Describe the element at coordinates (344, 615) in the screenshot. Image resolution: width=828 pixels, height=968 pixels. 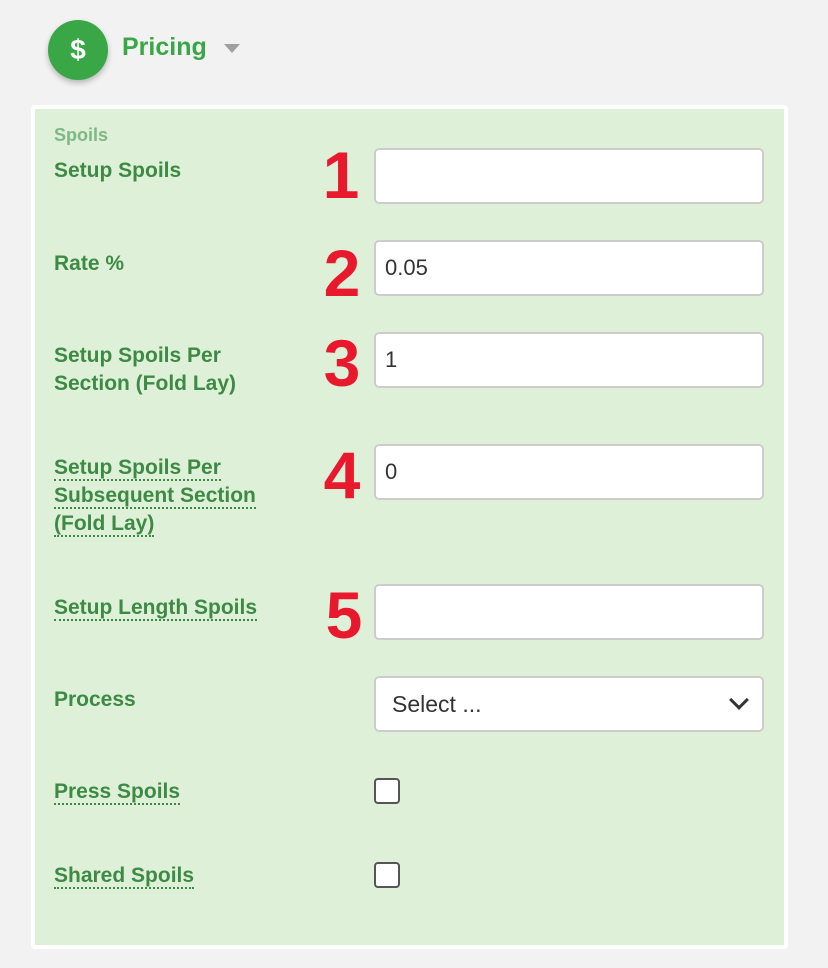
I see `annotation-number-5: 5` at that location.